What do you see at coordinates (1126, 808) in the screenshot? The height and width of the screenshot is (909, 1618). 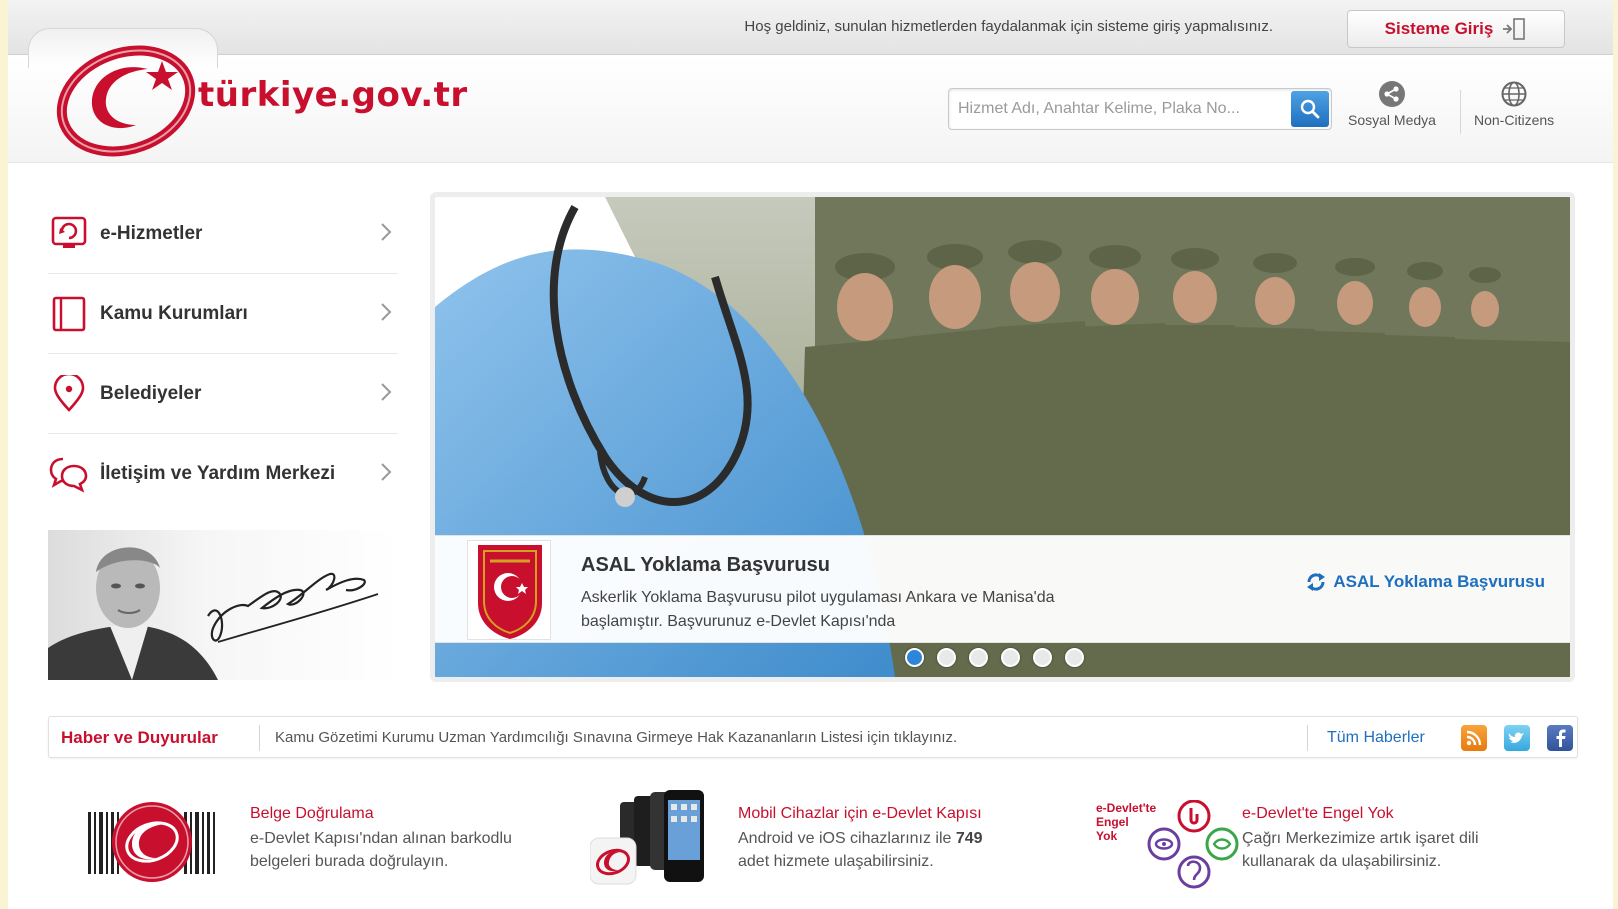 I see `svg-text: e-Devlet'te` at bounding box center [1126, 808].